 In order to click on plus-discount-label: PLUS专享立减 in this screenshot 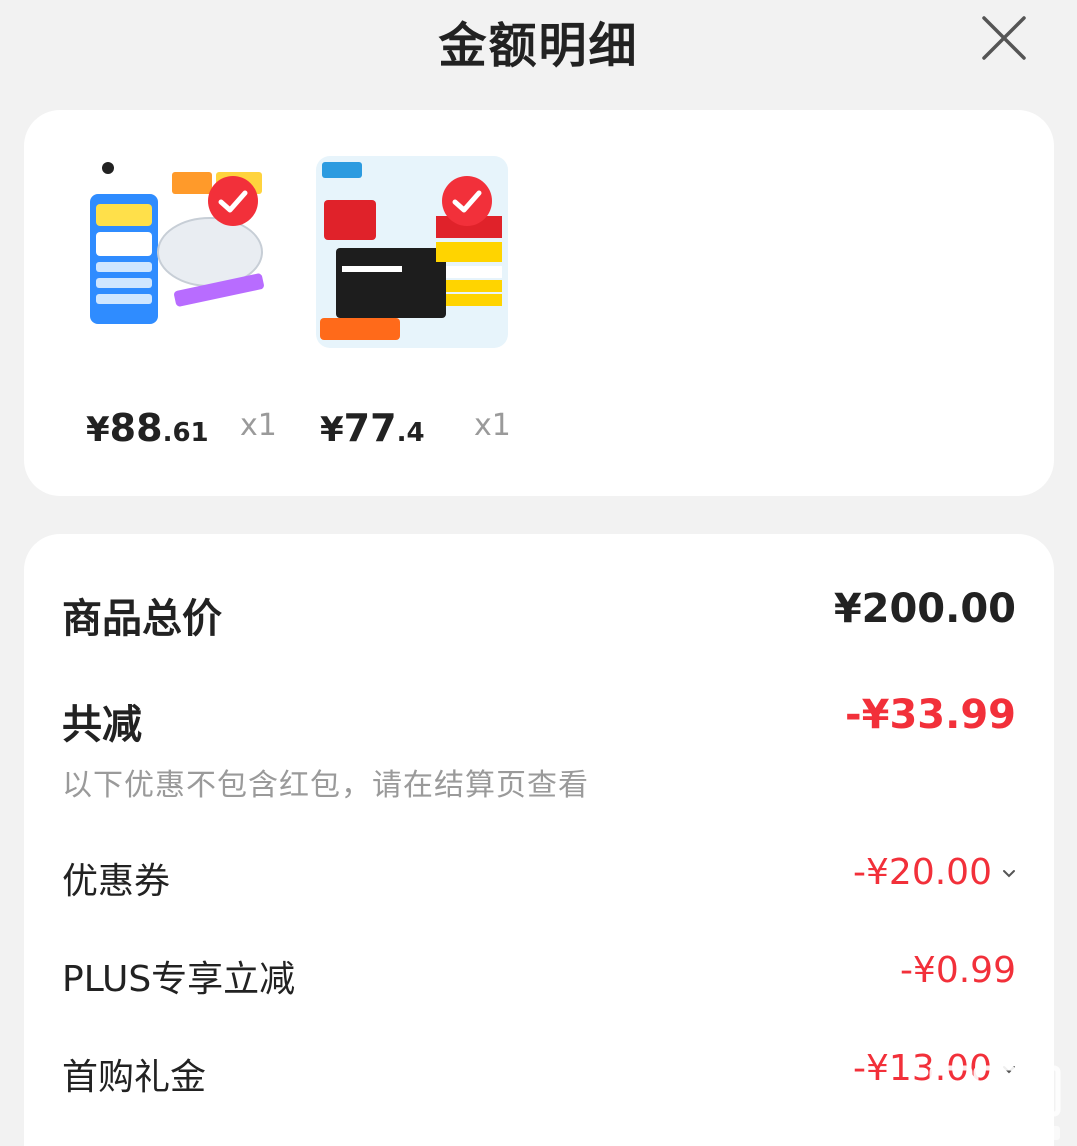, I will do `click(179, 979)`.